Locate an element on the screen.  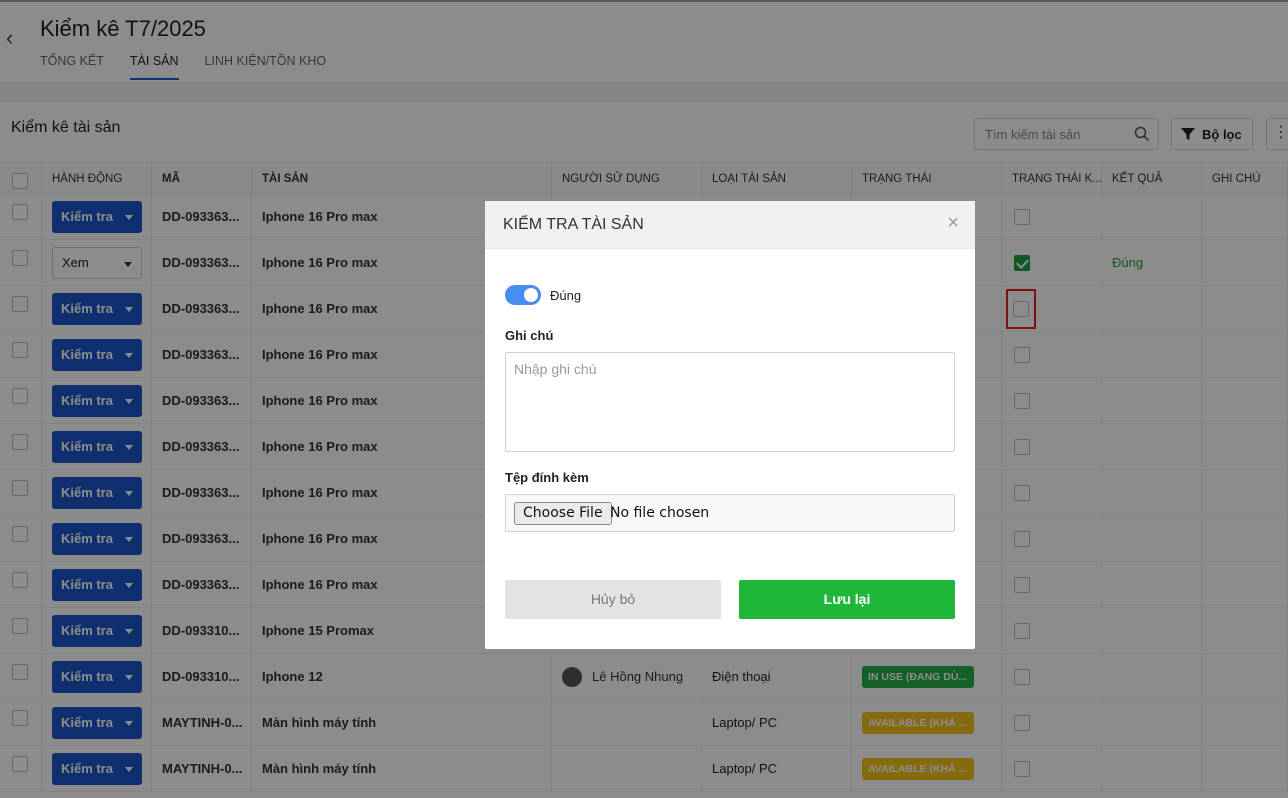
close-icon: × is located at coordinates (953, 223).